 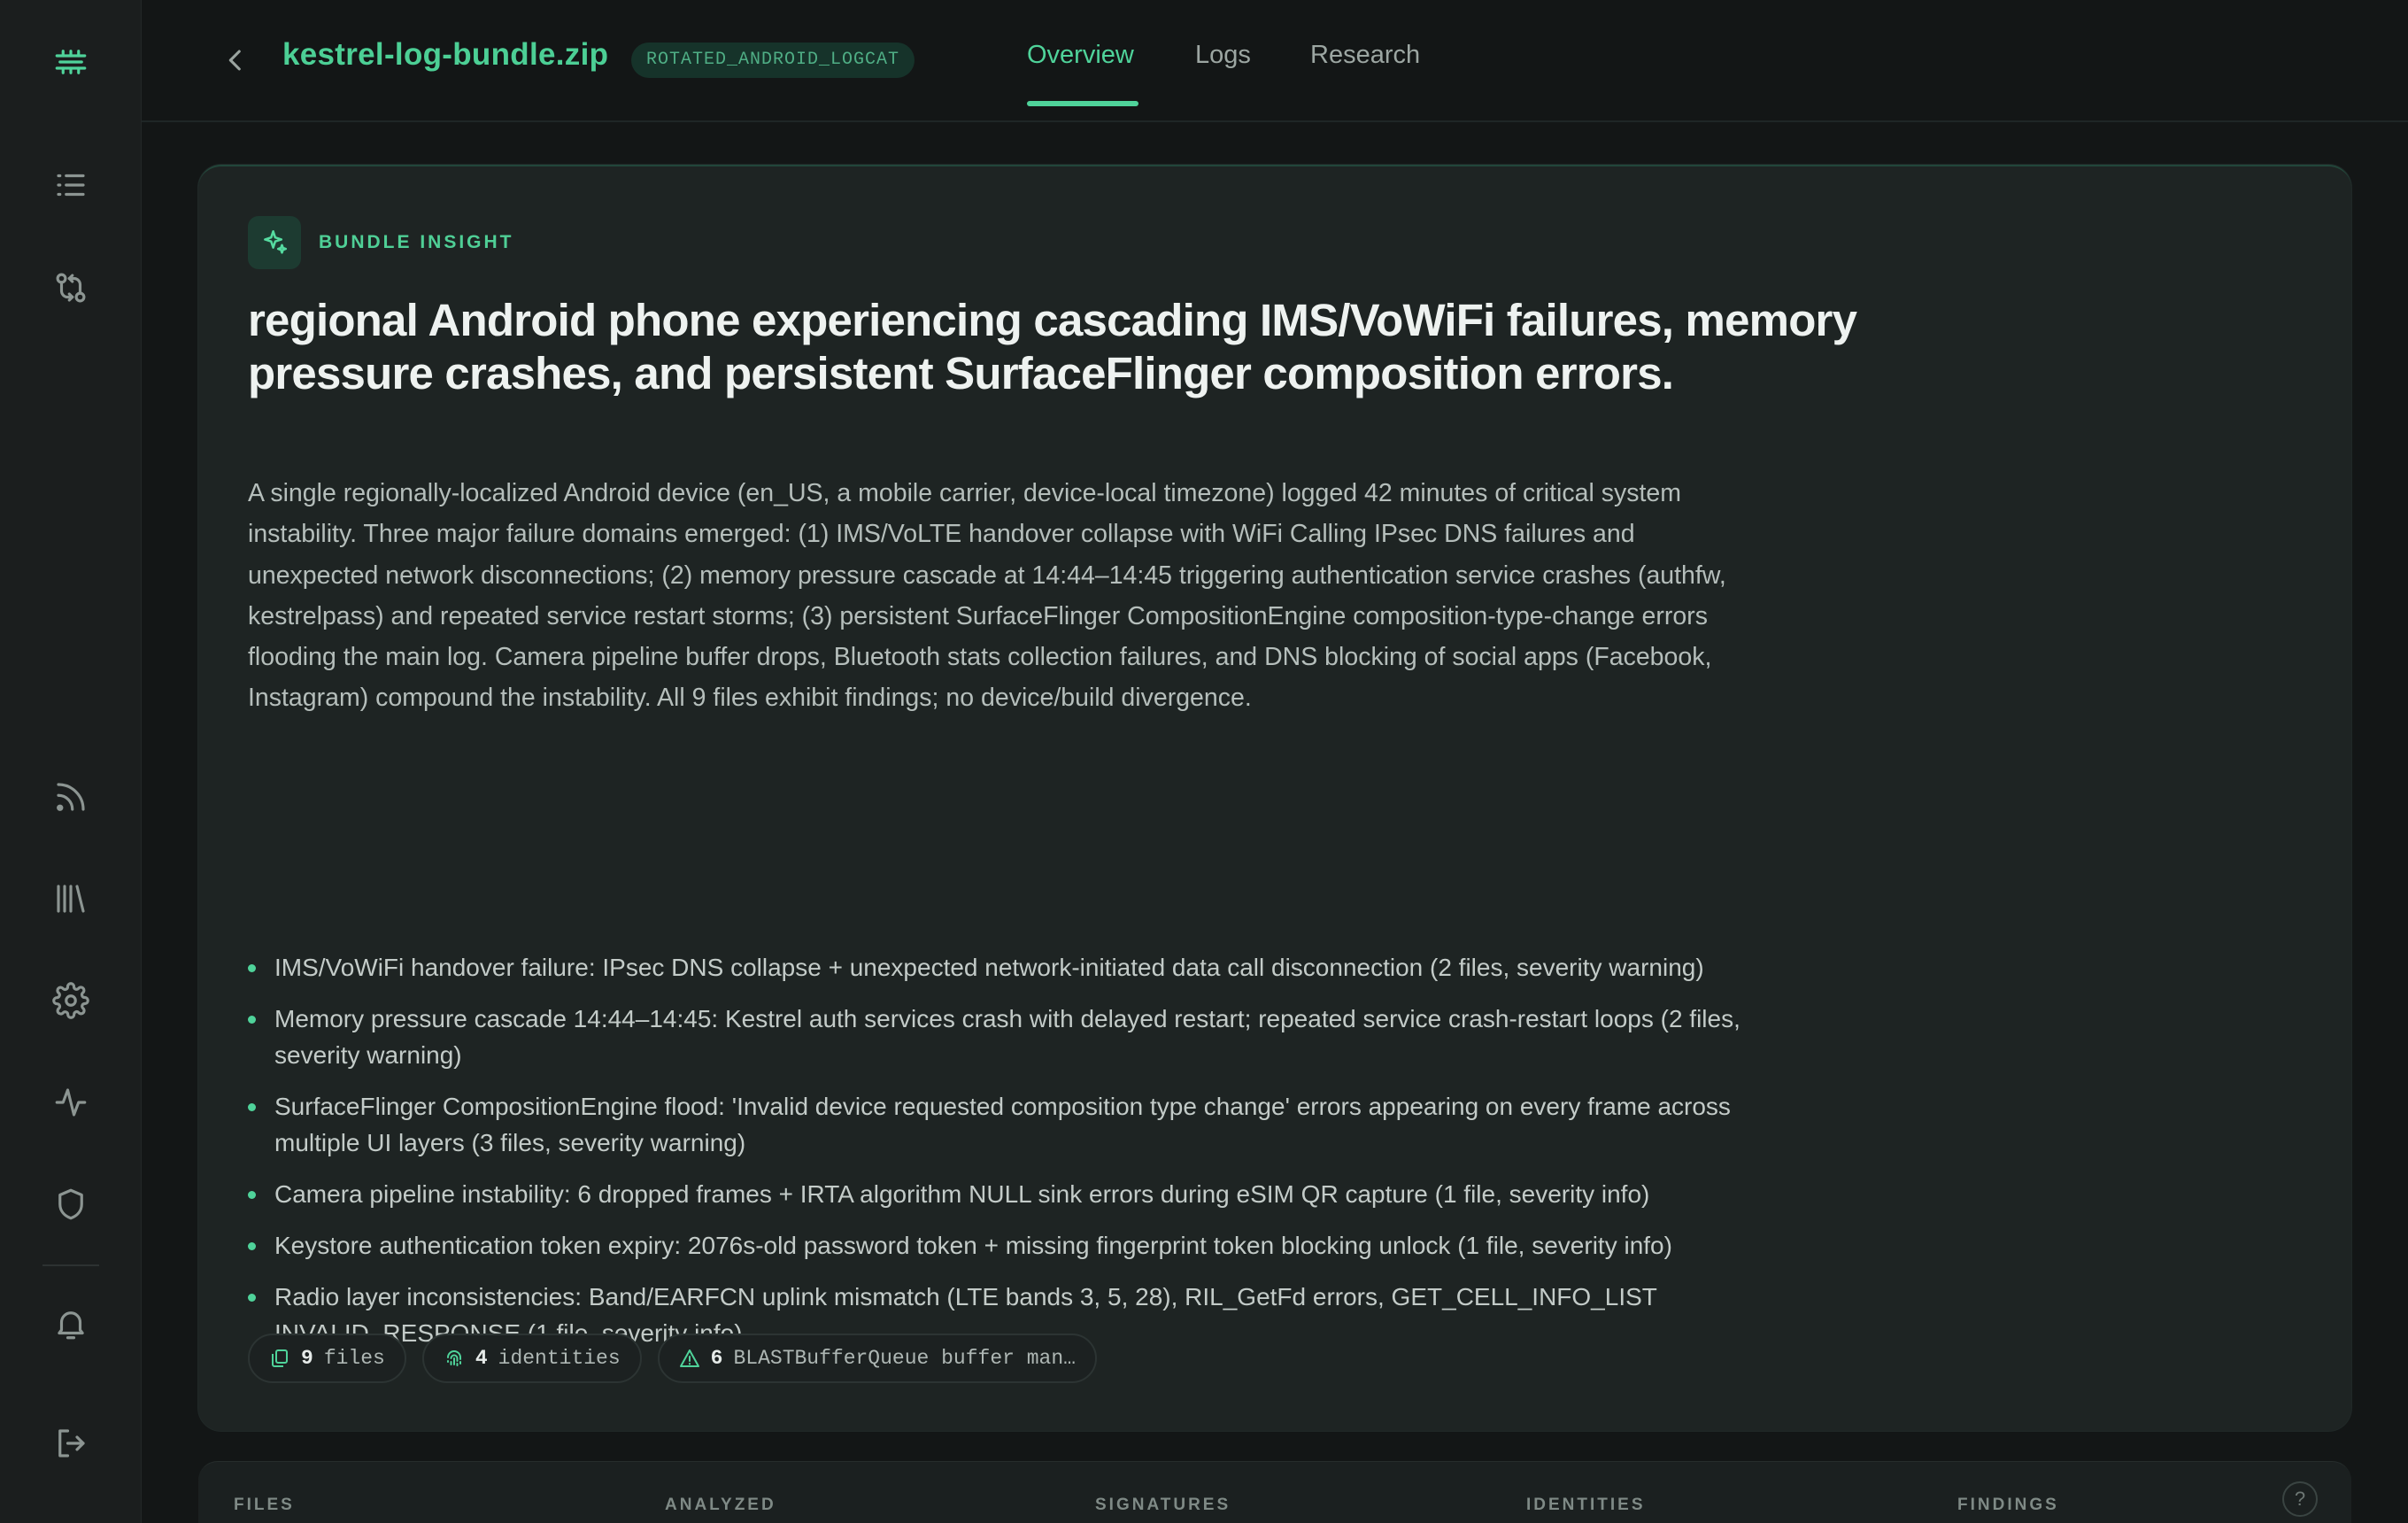 What do you see at coordinates (71, 1000) in the screenshot?
I see `settings-icon` at bounding box center [71, 1000].